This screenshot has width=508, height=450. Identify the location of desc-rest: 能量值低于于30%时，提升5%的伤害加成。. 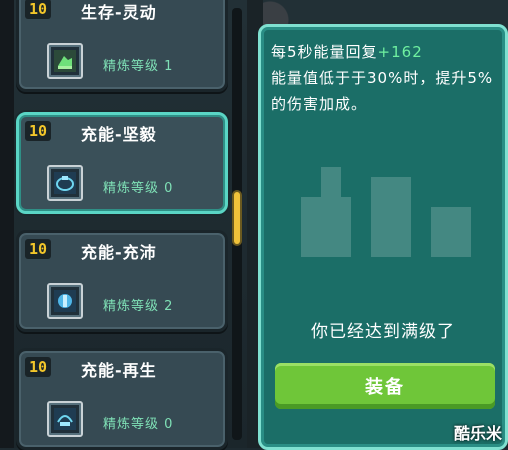
(382, 91).